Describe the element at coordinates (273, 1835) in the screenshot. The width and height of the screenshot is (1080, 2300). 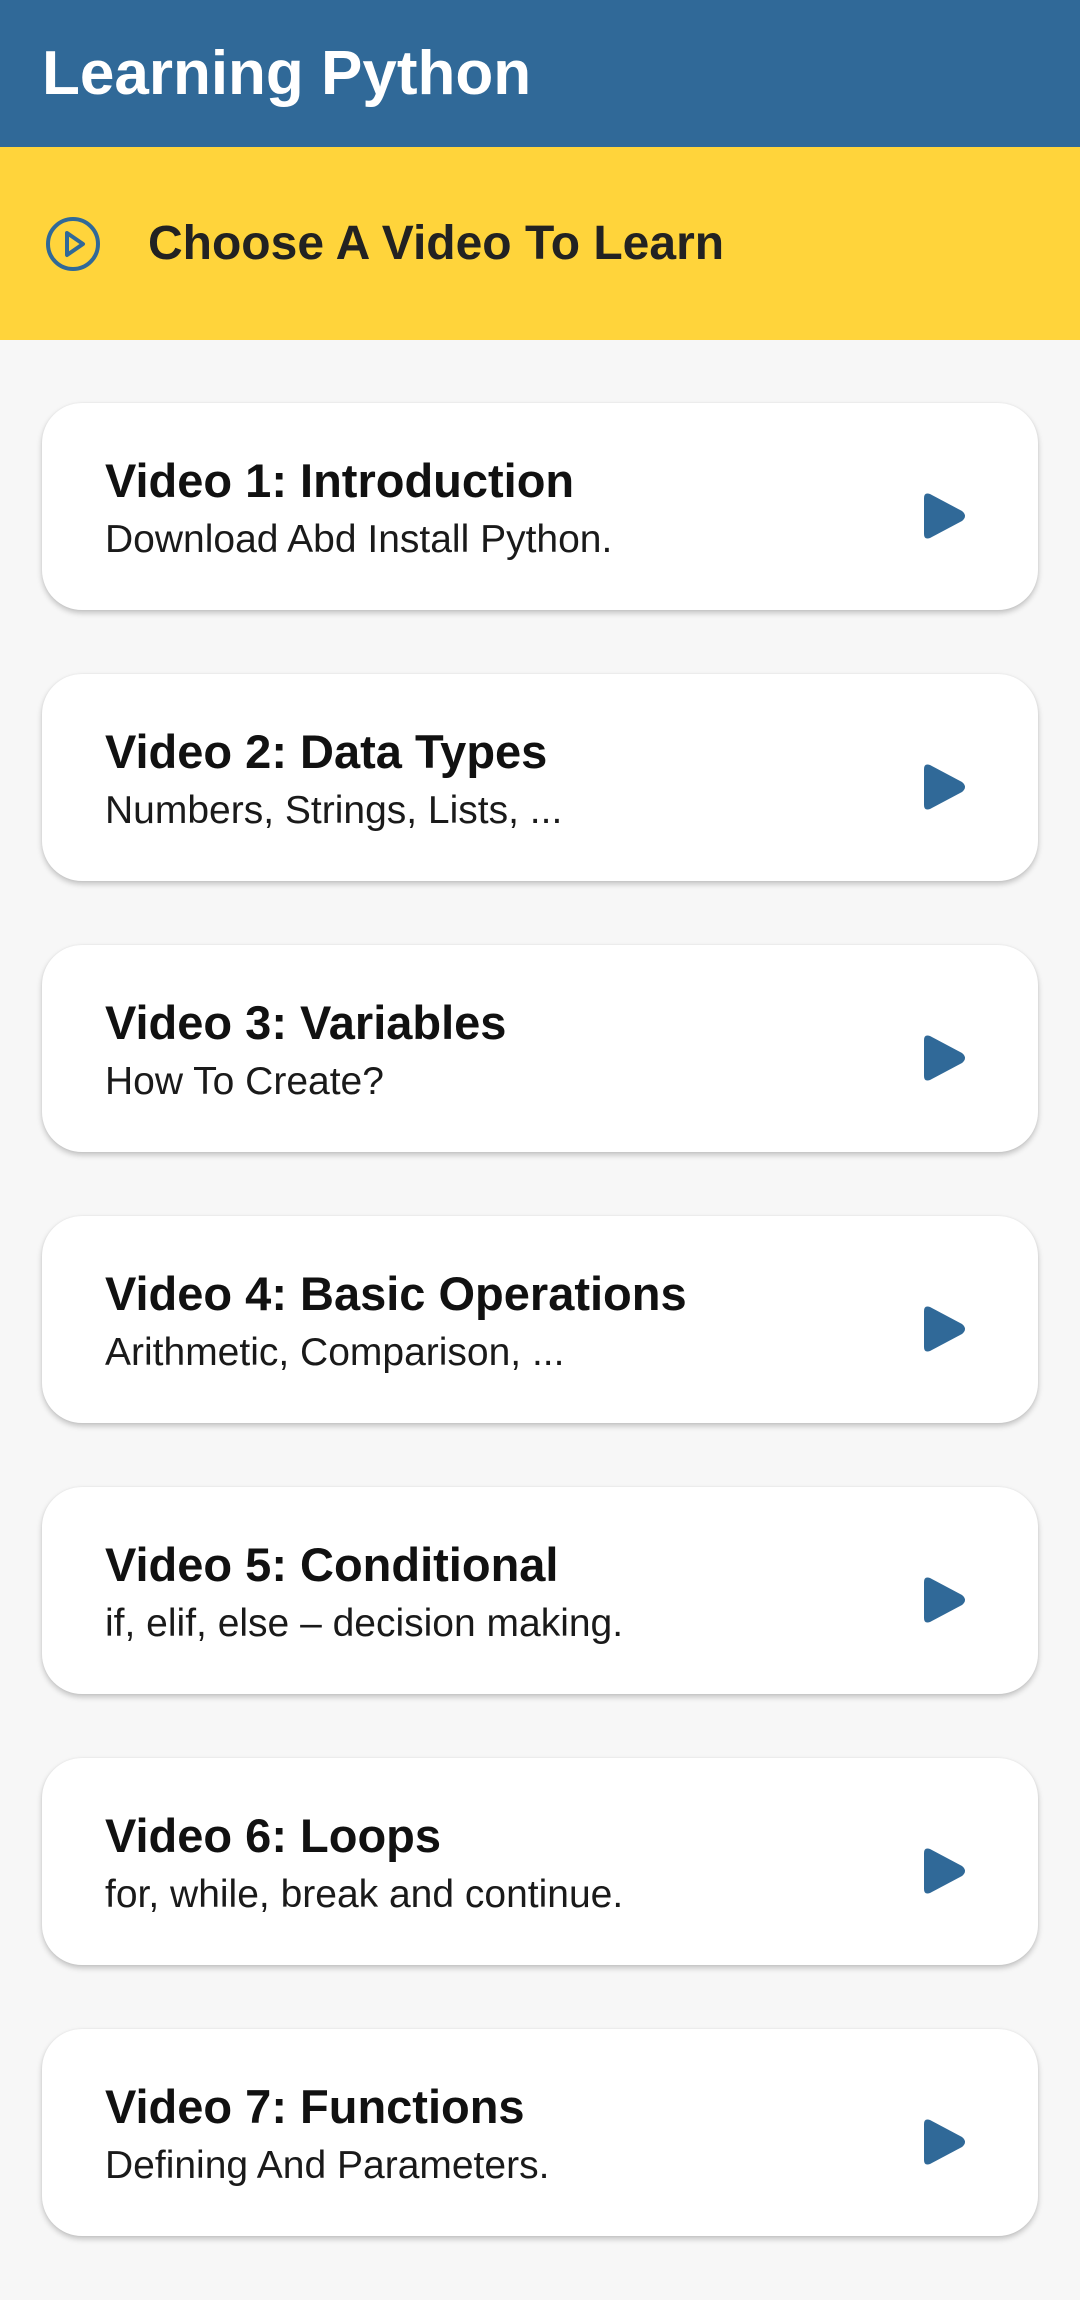
I see `video-title: Video 6: Loops` at that location.